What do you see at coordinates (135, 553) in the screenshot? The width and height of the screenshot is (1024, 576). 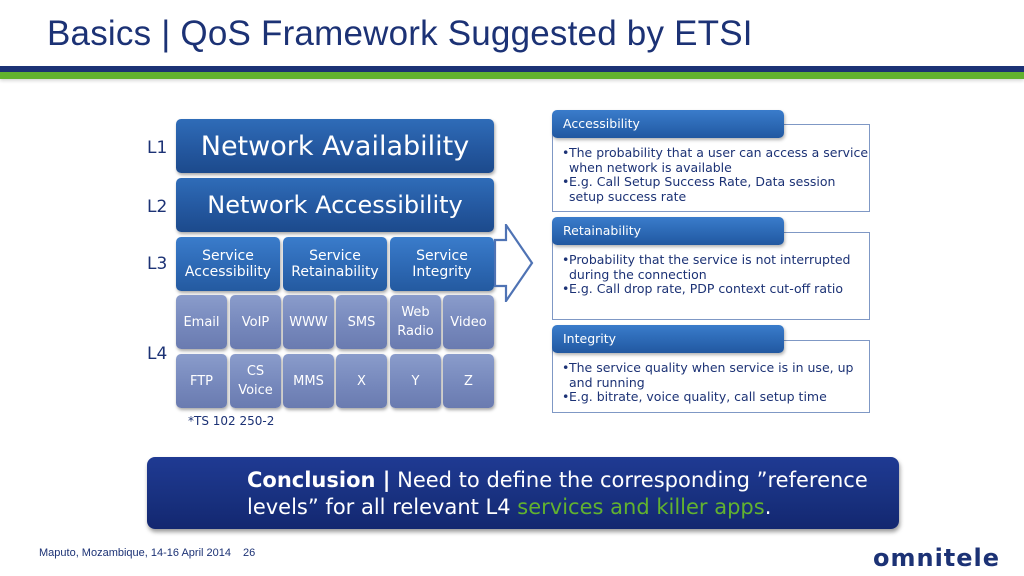 I see `footer-location: Maputo, Mozambique, 14-16 April 2014` at bounding box center [135, 553].